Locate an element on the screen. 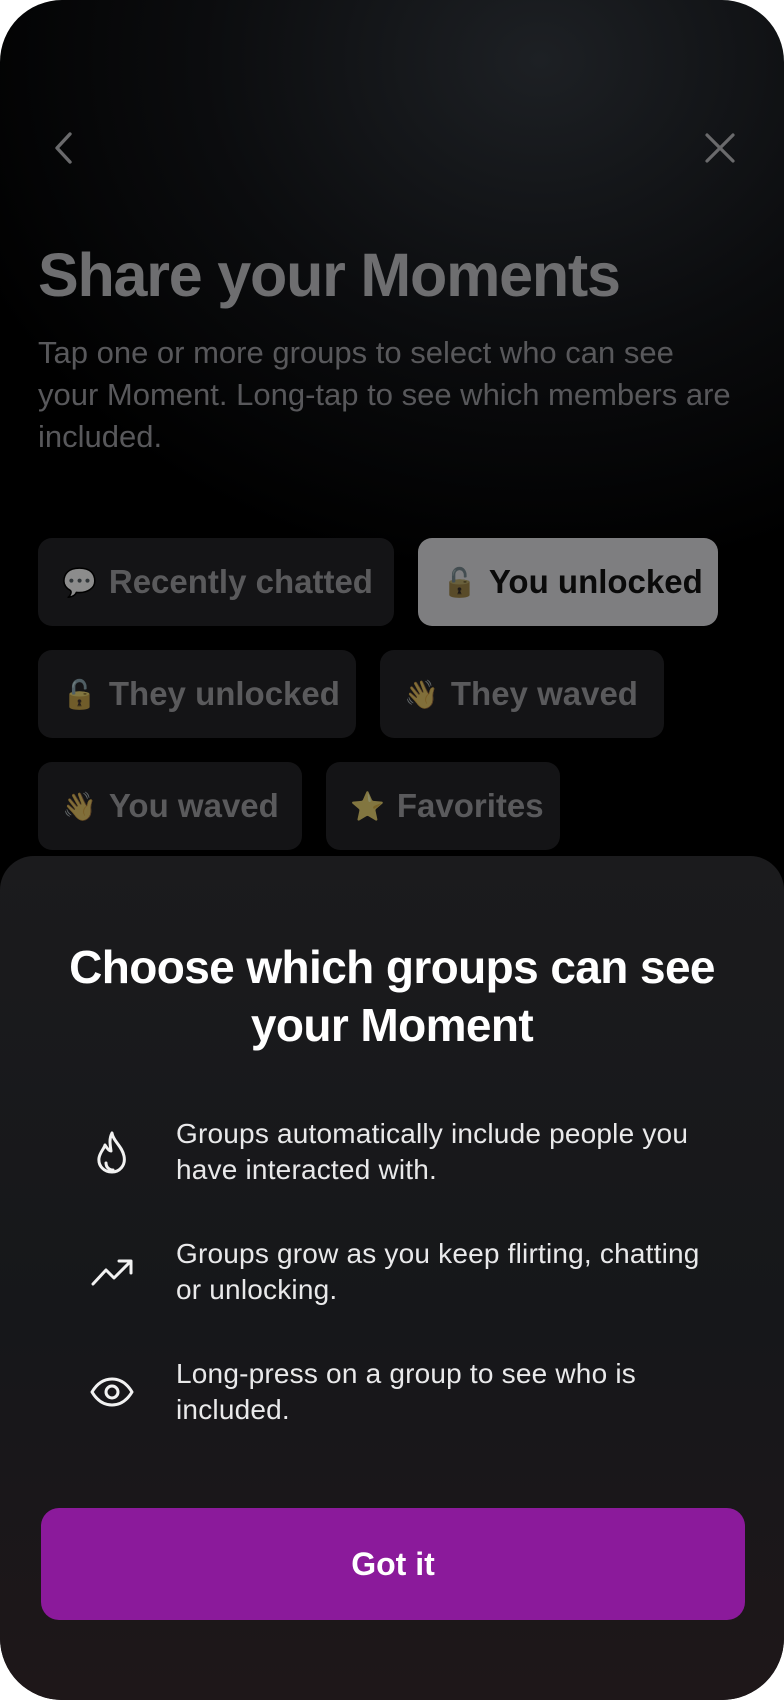 Image resolution: width=784 pixels, height=1700 pixels. chevron-left-icon is located at coordinates (63, 148).